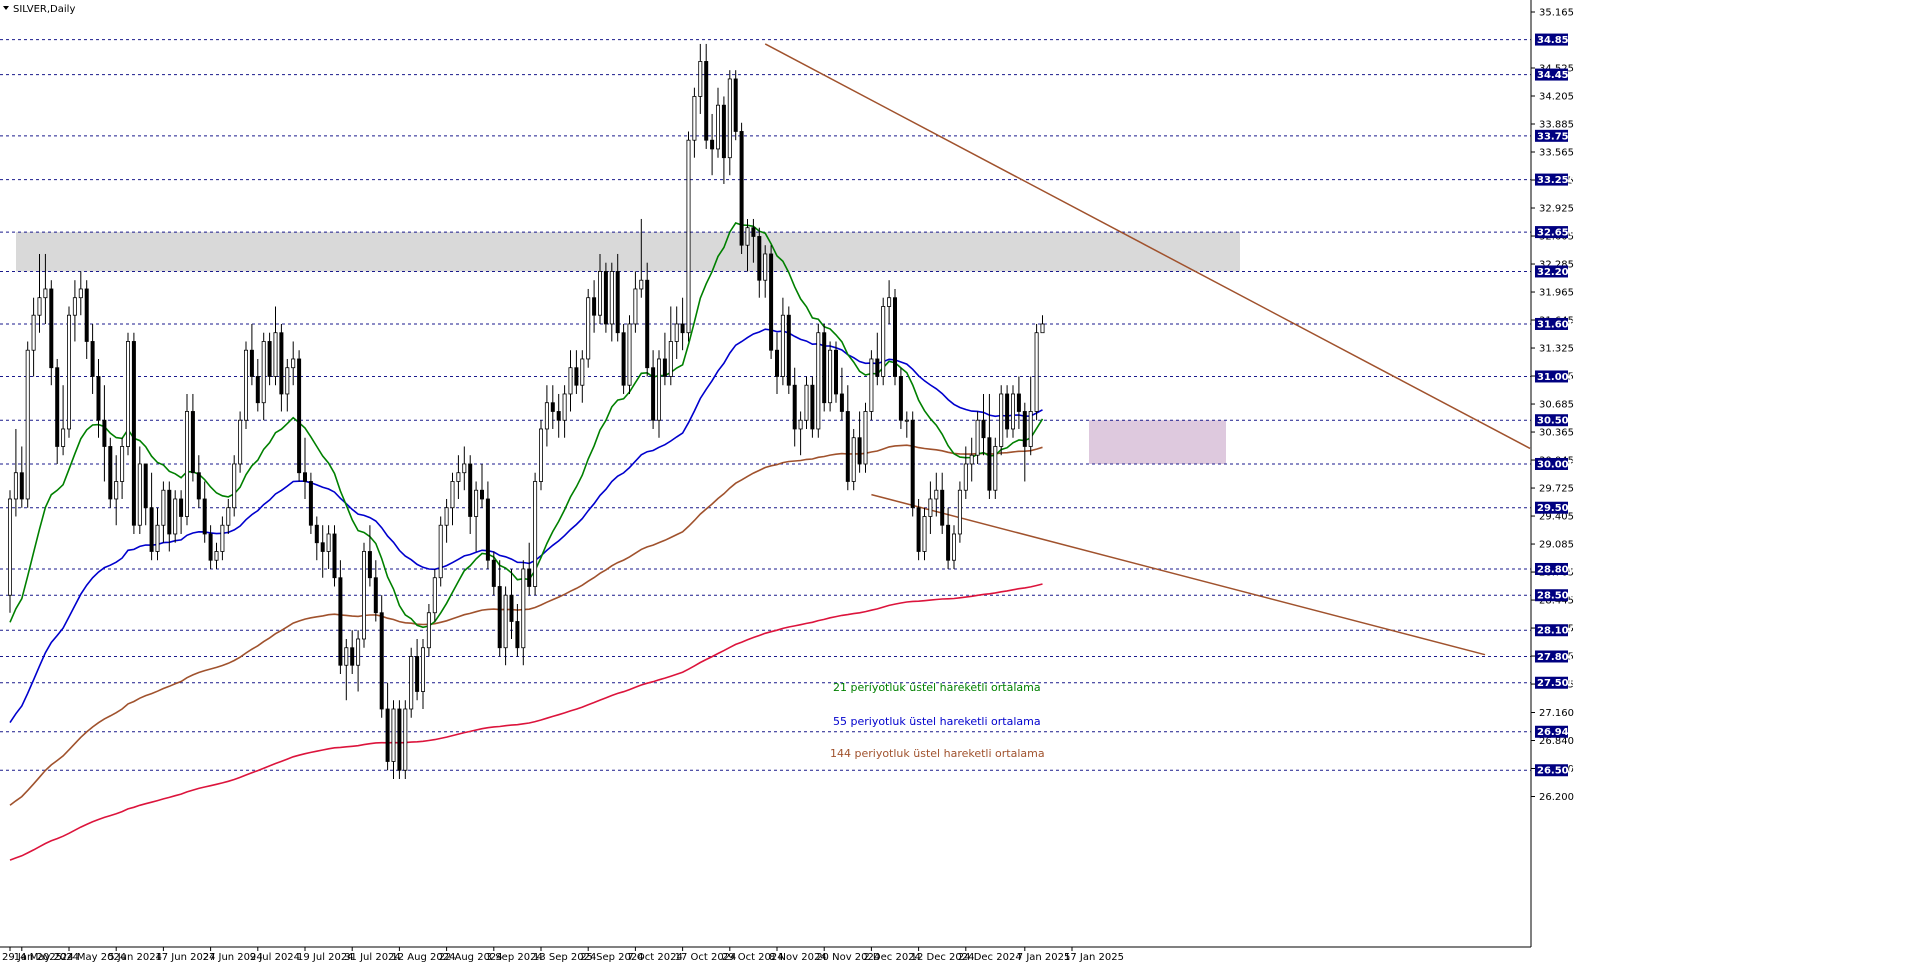 This screenshot has height=967, width=1916. What do you see at coordinates (1556, 349) in the screenshot?
I see `price-tick-label: 31.325` at bounding box center [1556, 349].